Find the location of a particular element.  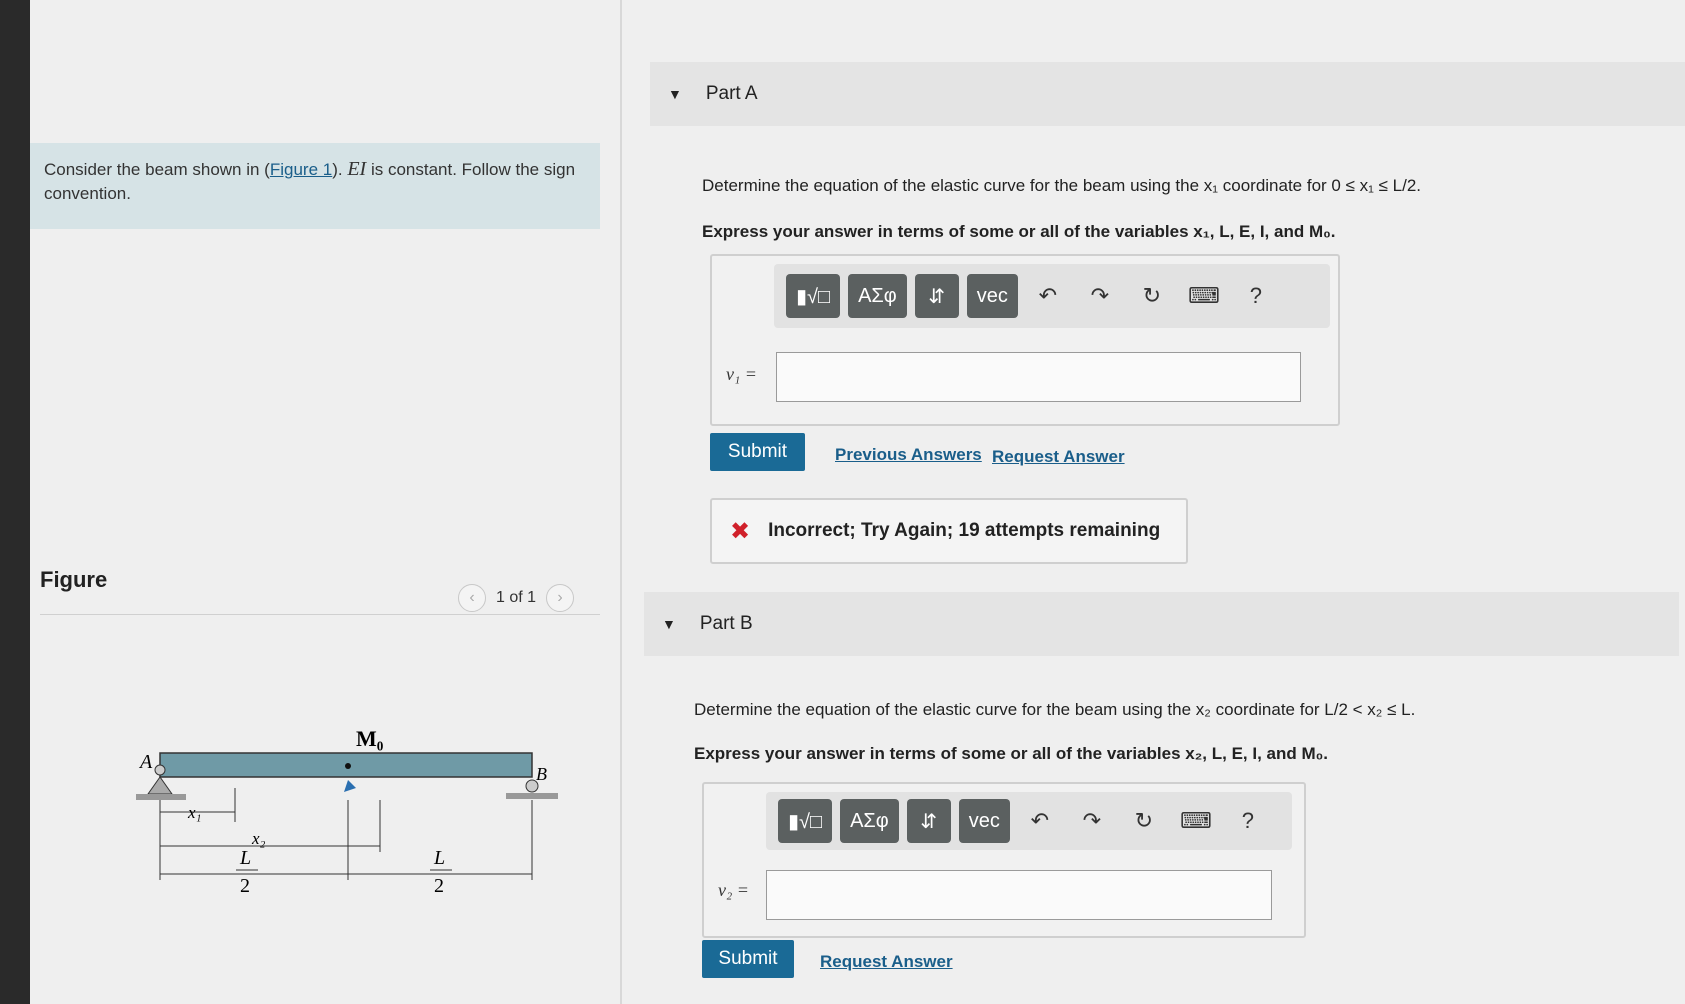

part-b-title: Part B is located at coordinates (726, 623).